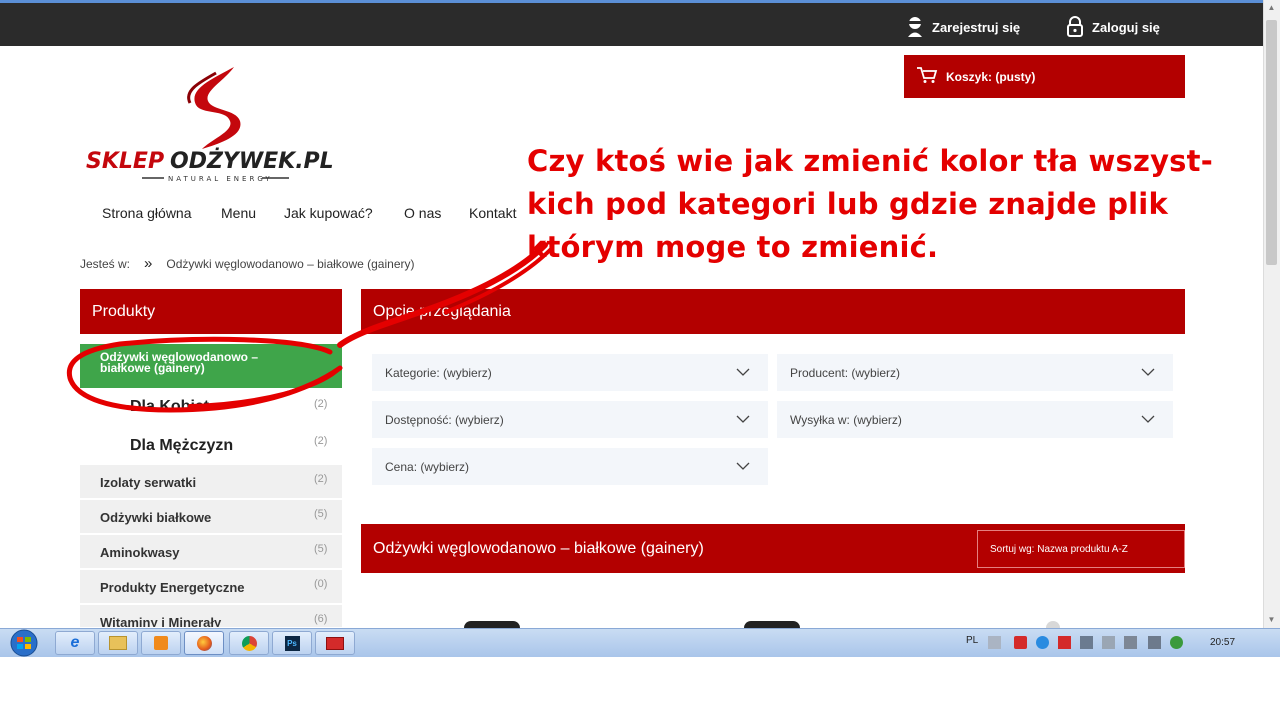 This screenshot has height=719, width=1280. I want to click on taskbar-clock: 20:57, so click(1222, 642).